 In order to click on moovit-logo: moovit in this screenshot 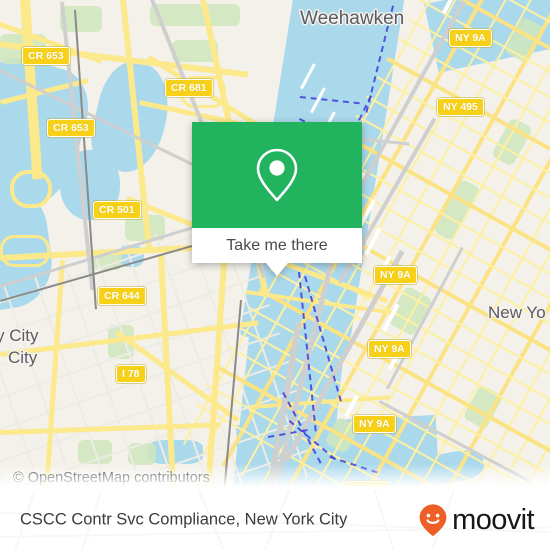, I will do `click(476, 520)`.